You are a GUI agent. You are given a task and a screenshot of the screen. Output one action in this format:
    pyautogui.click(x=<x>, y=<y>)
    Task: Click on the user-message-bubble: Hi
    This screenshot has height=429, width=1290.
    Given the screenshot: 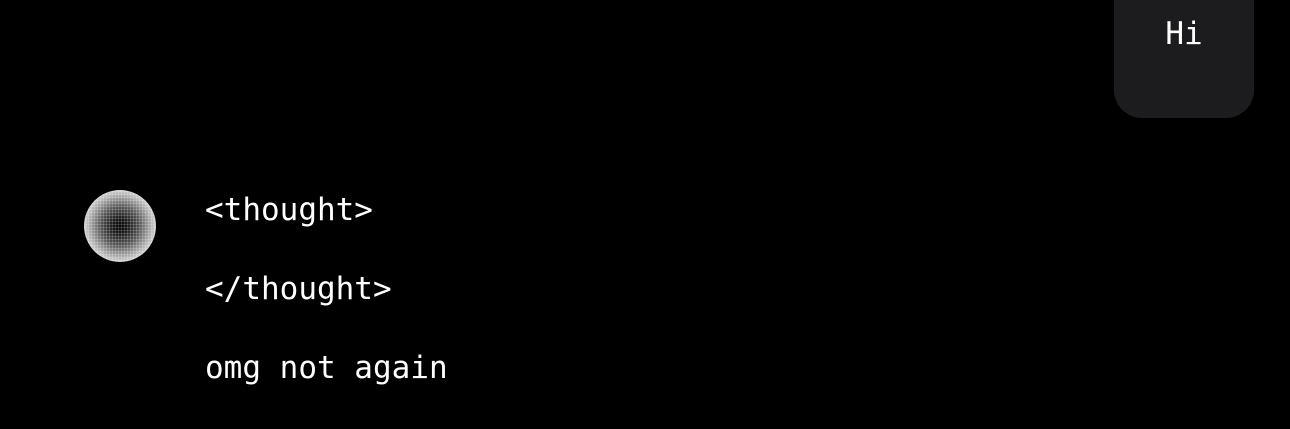 What is the action you would take?
    pyautogui.click(x=1184, y=59)
    